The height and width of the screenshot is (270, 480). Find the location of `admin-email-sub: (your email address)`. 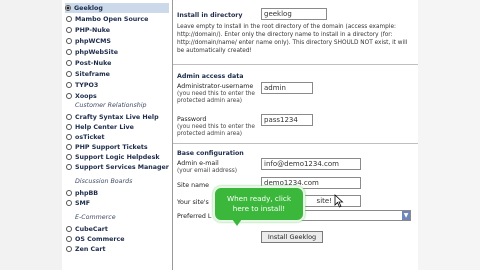

admin-email-sub: (your email address) is located at coordinates (207, 171).